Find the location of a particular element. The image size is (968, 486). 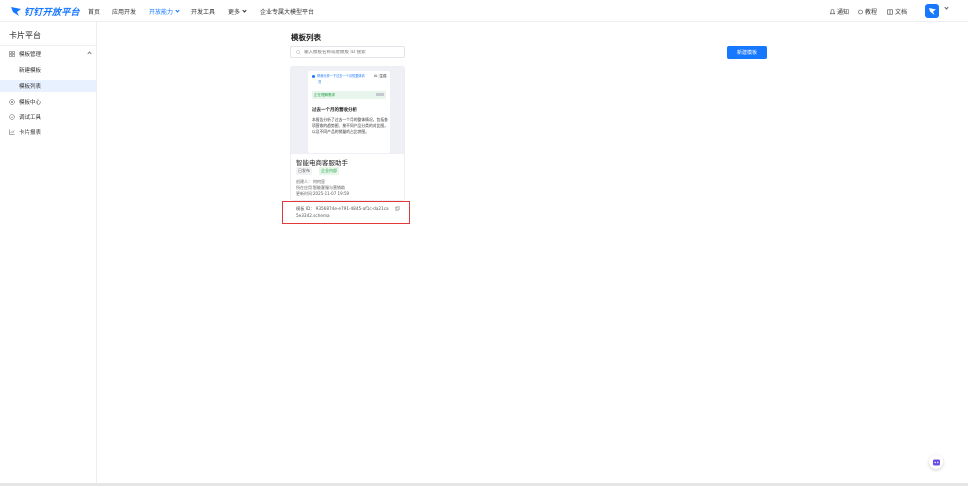

docs-link: 文档 is located at coordinates (897, 11).